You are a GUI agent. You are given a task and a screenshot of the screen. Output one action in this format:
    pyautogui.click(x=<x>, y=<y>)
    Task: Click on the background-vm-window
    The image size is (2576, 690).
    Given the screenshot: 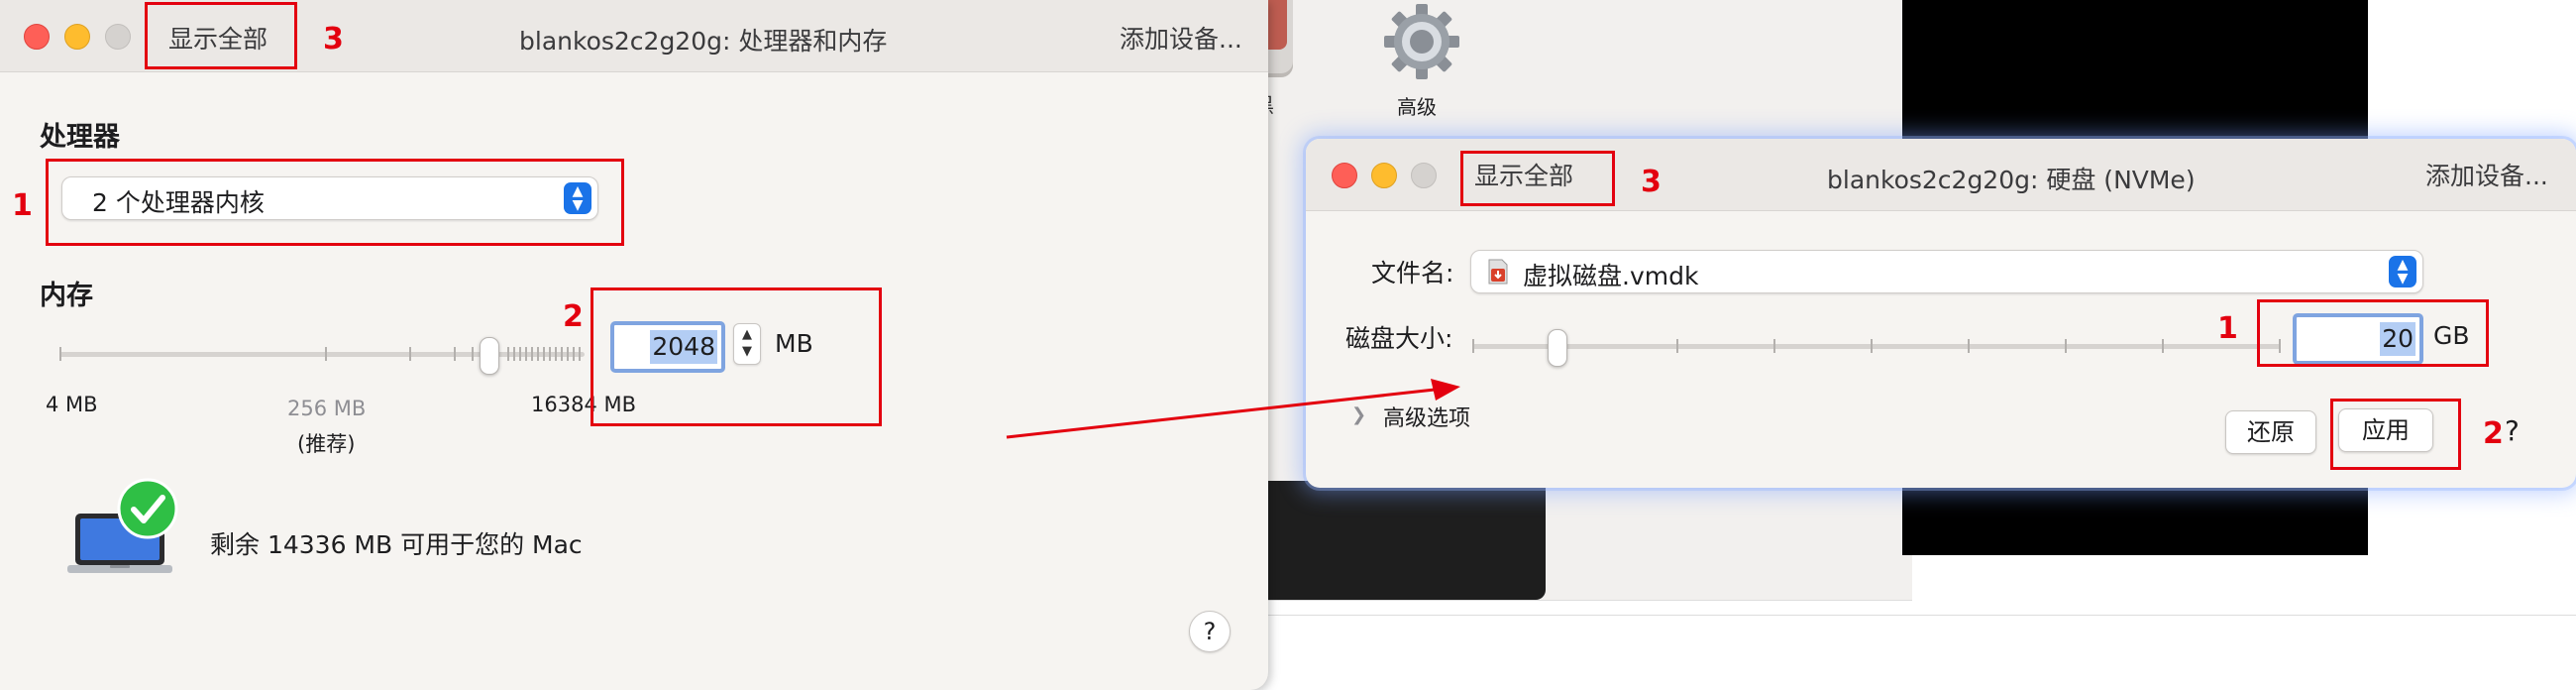 What is the action you would take?
    pyautogui.click(x=1392, y=540)
    